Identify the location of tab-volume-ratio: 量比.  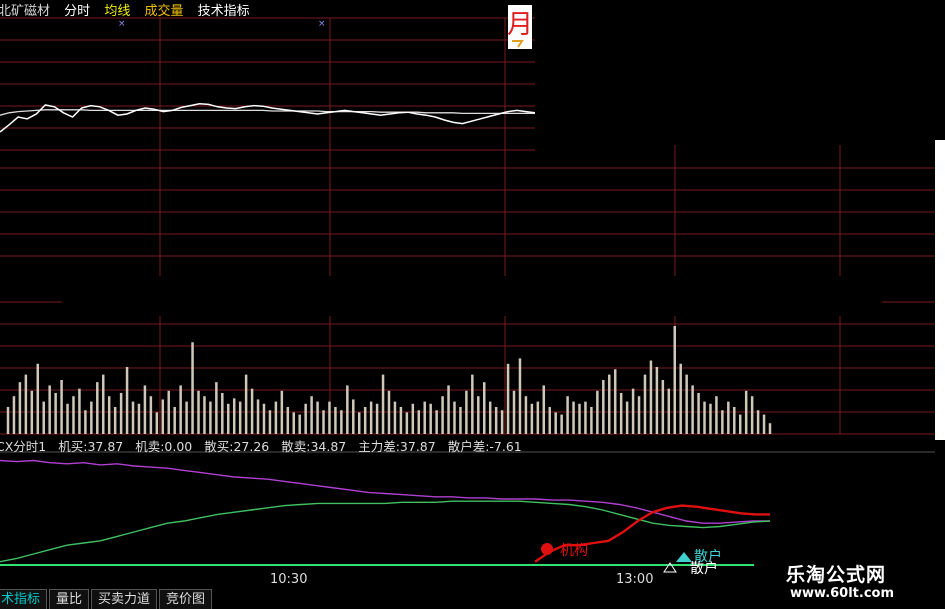
(69, 599).